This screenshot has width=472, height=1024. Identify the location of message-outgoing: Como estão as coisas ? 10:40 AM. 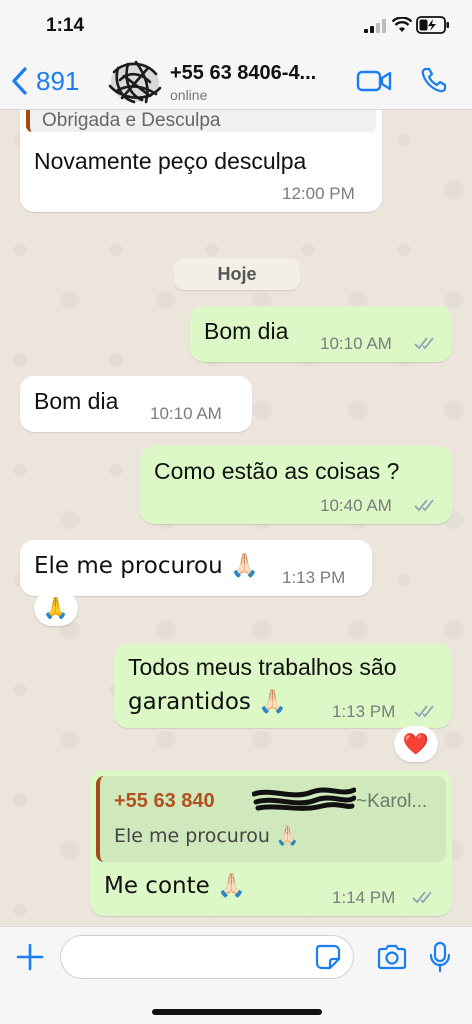
(296, 485).